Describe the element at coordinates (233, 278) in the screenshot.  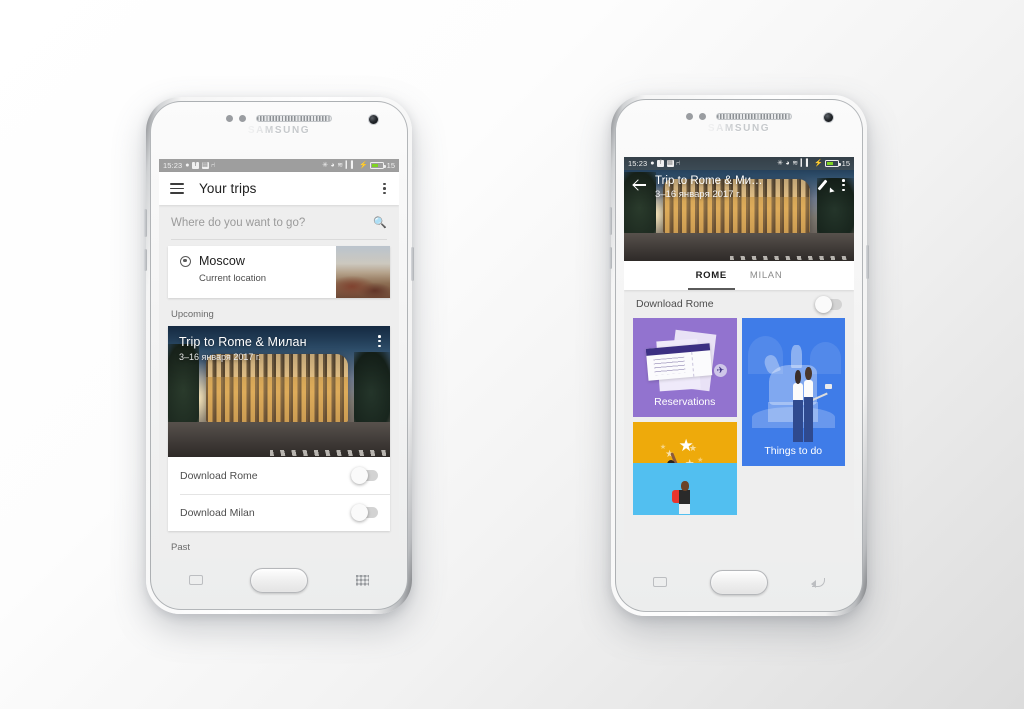
I see `current-location-subtitle: Current location` at that location.